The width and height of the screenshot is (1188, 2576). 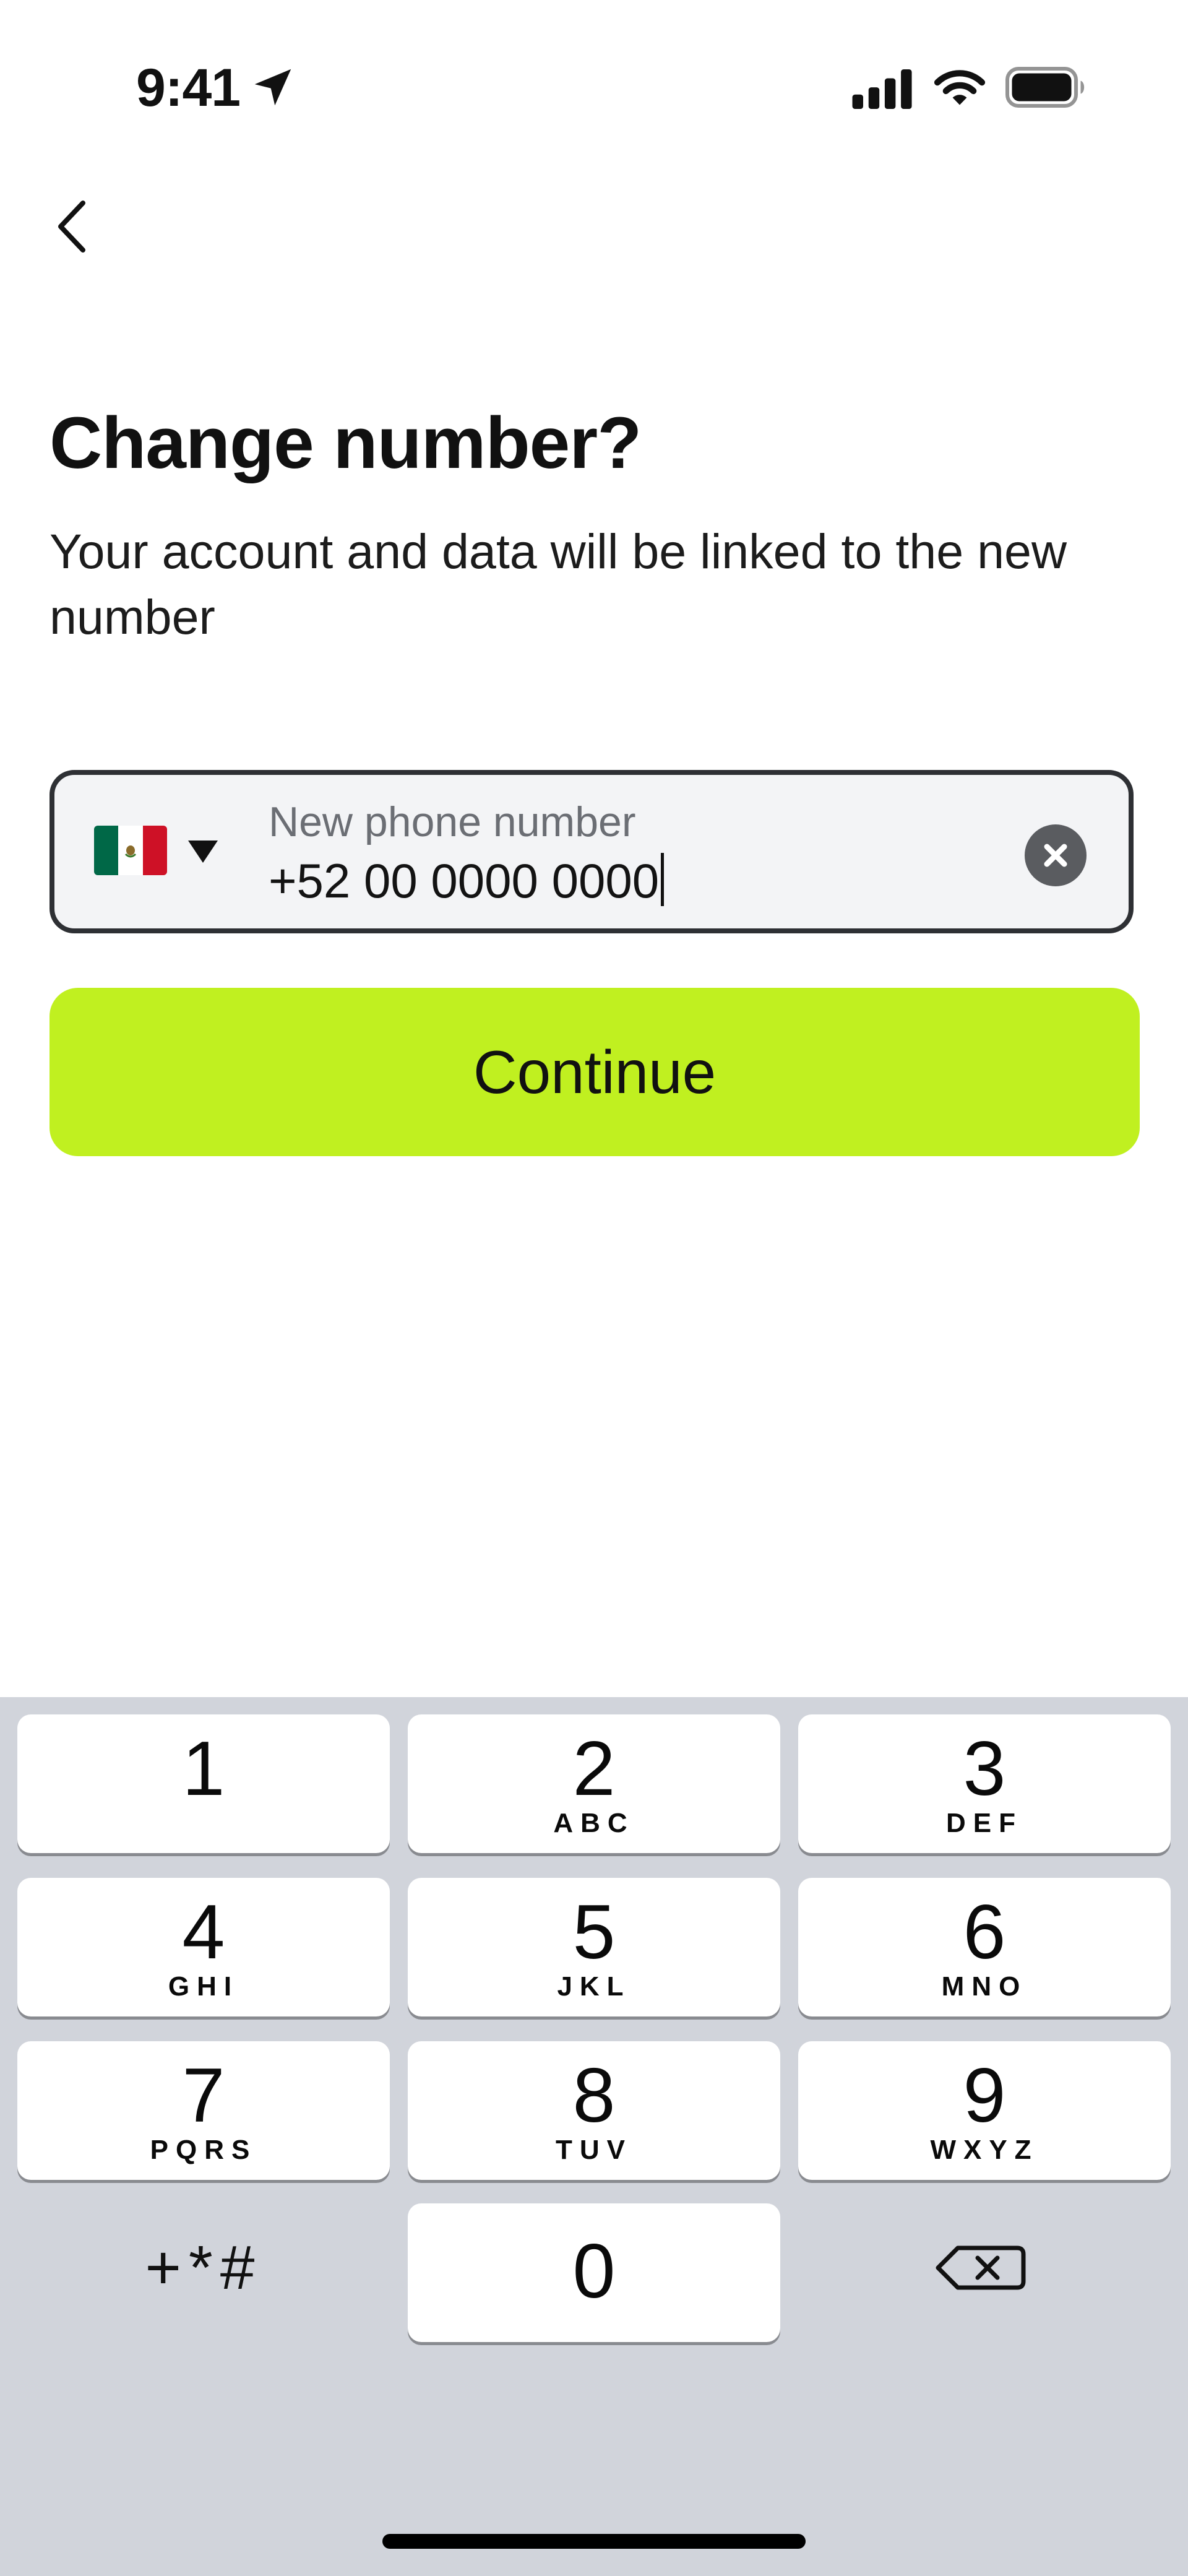 I want to click on delete-key, so click(x=984, y=2267).